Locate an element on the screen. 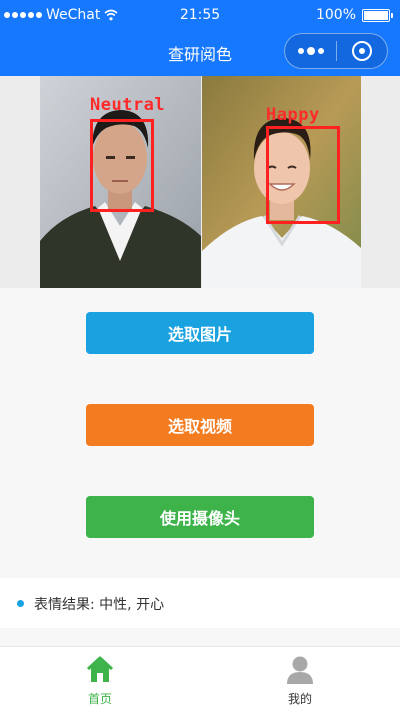 This screenshot has height=707, width=400. tab-mine: 我的 is located at coordinates (300, 677).